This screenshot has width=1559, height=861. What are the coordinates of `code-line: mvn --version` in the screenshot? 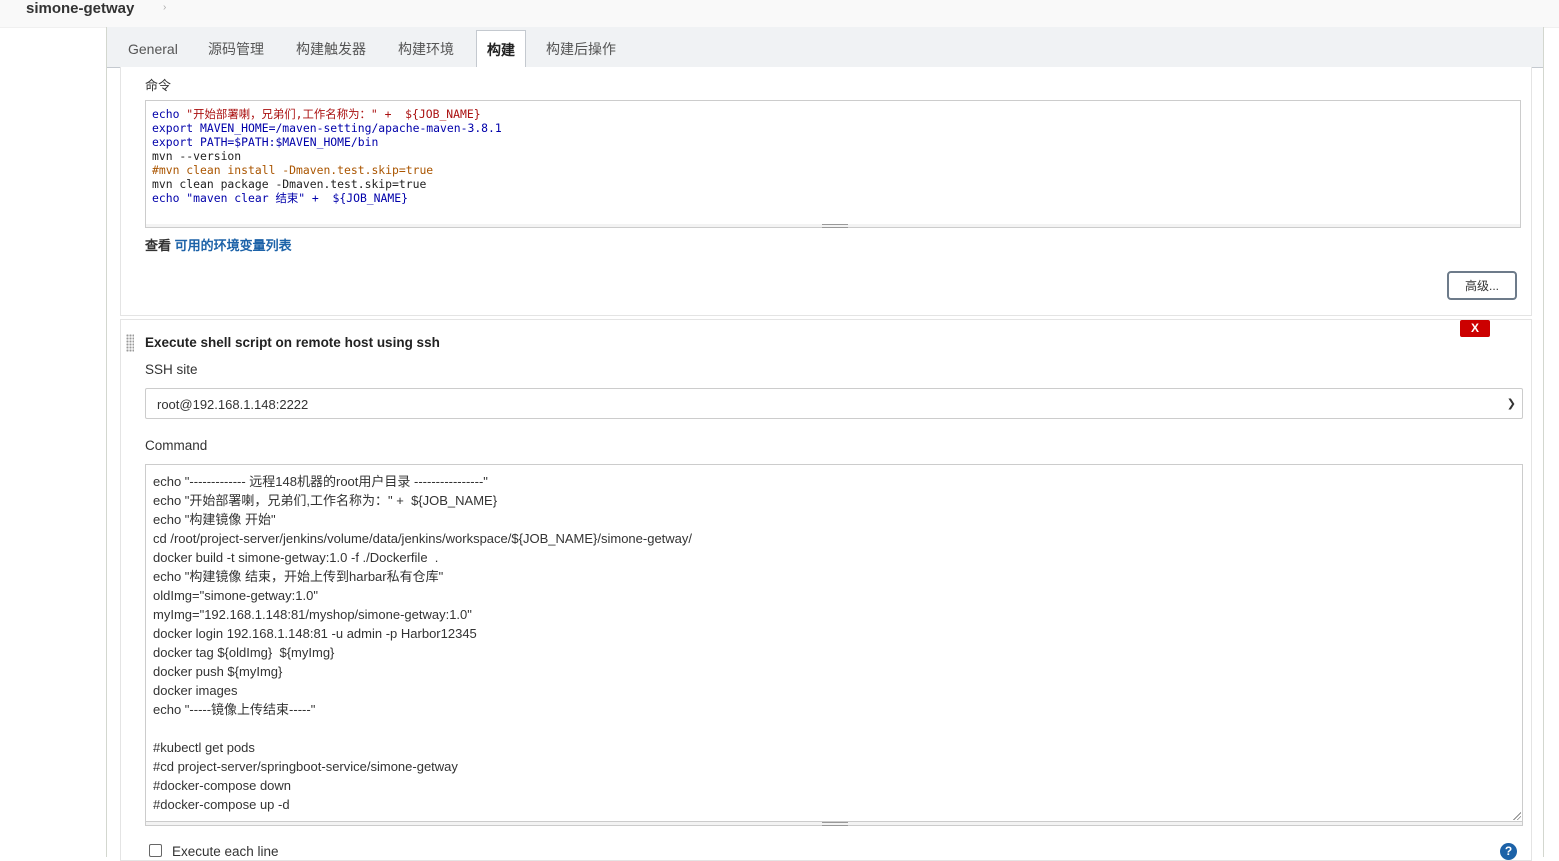 It's located at (197, 156).